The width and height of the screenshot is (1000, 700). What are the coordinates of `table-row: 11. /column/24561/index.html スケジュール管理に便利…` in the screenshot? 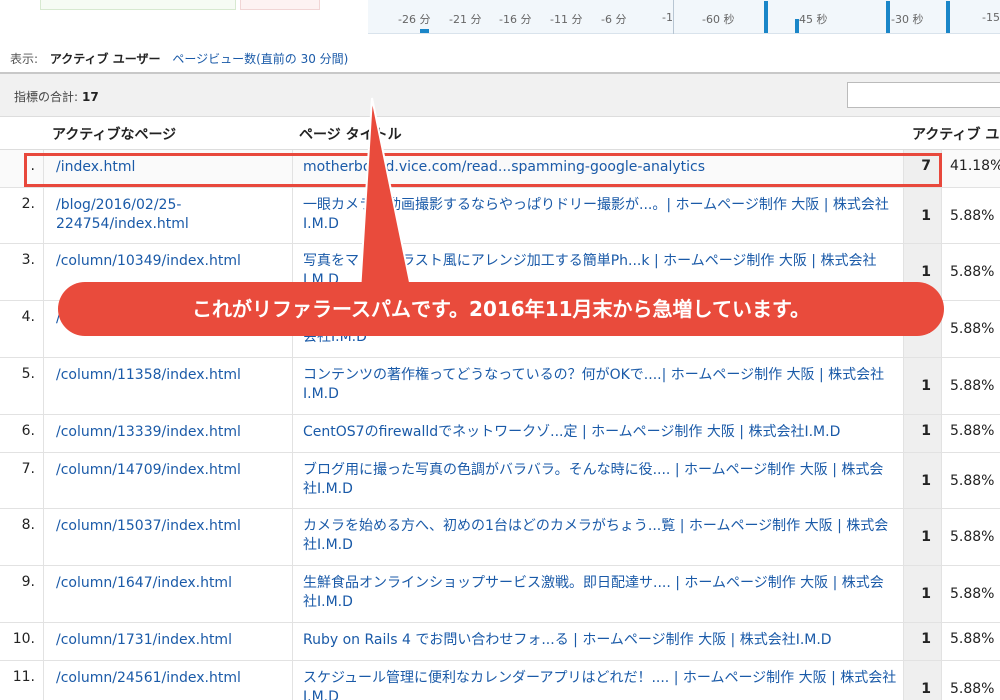 It's located at (500, 680).